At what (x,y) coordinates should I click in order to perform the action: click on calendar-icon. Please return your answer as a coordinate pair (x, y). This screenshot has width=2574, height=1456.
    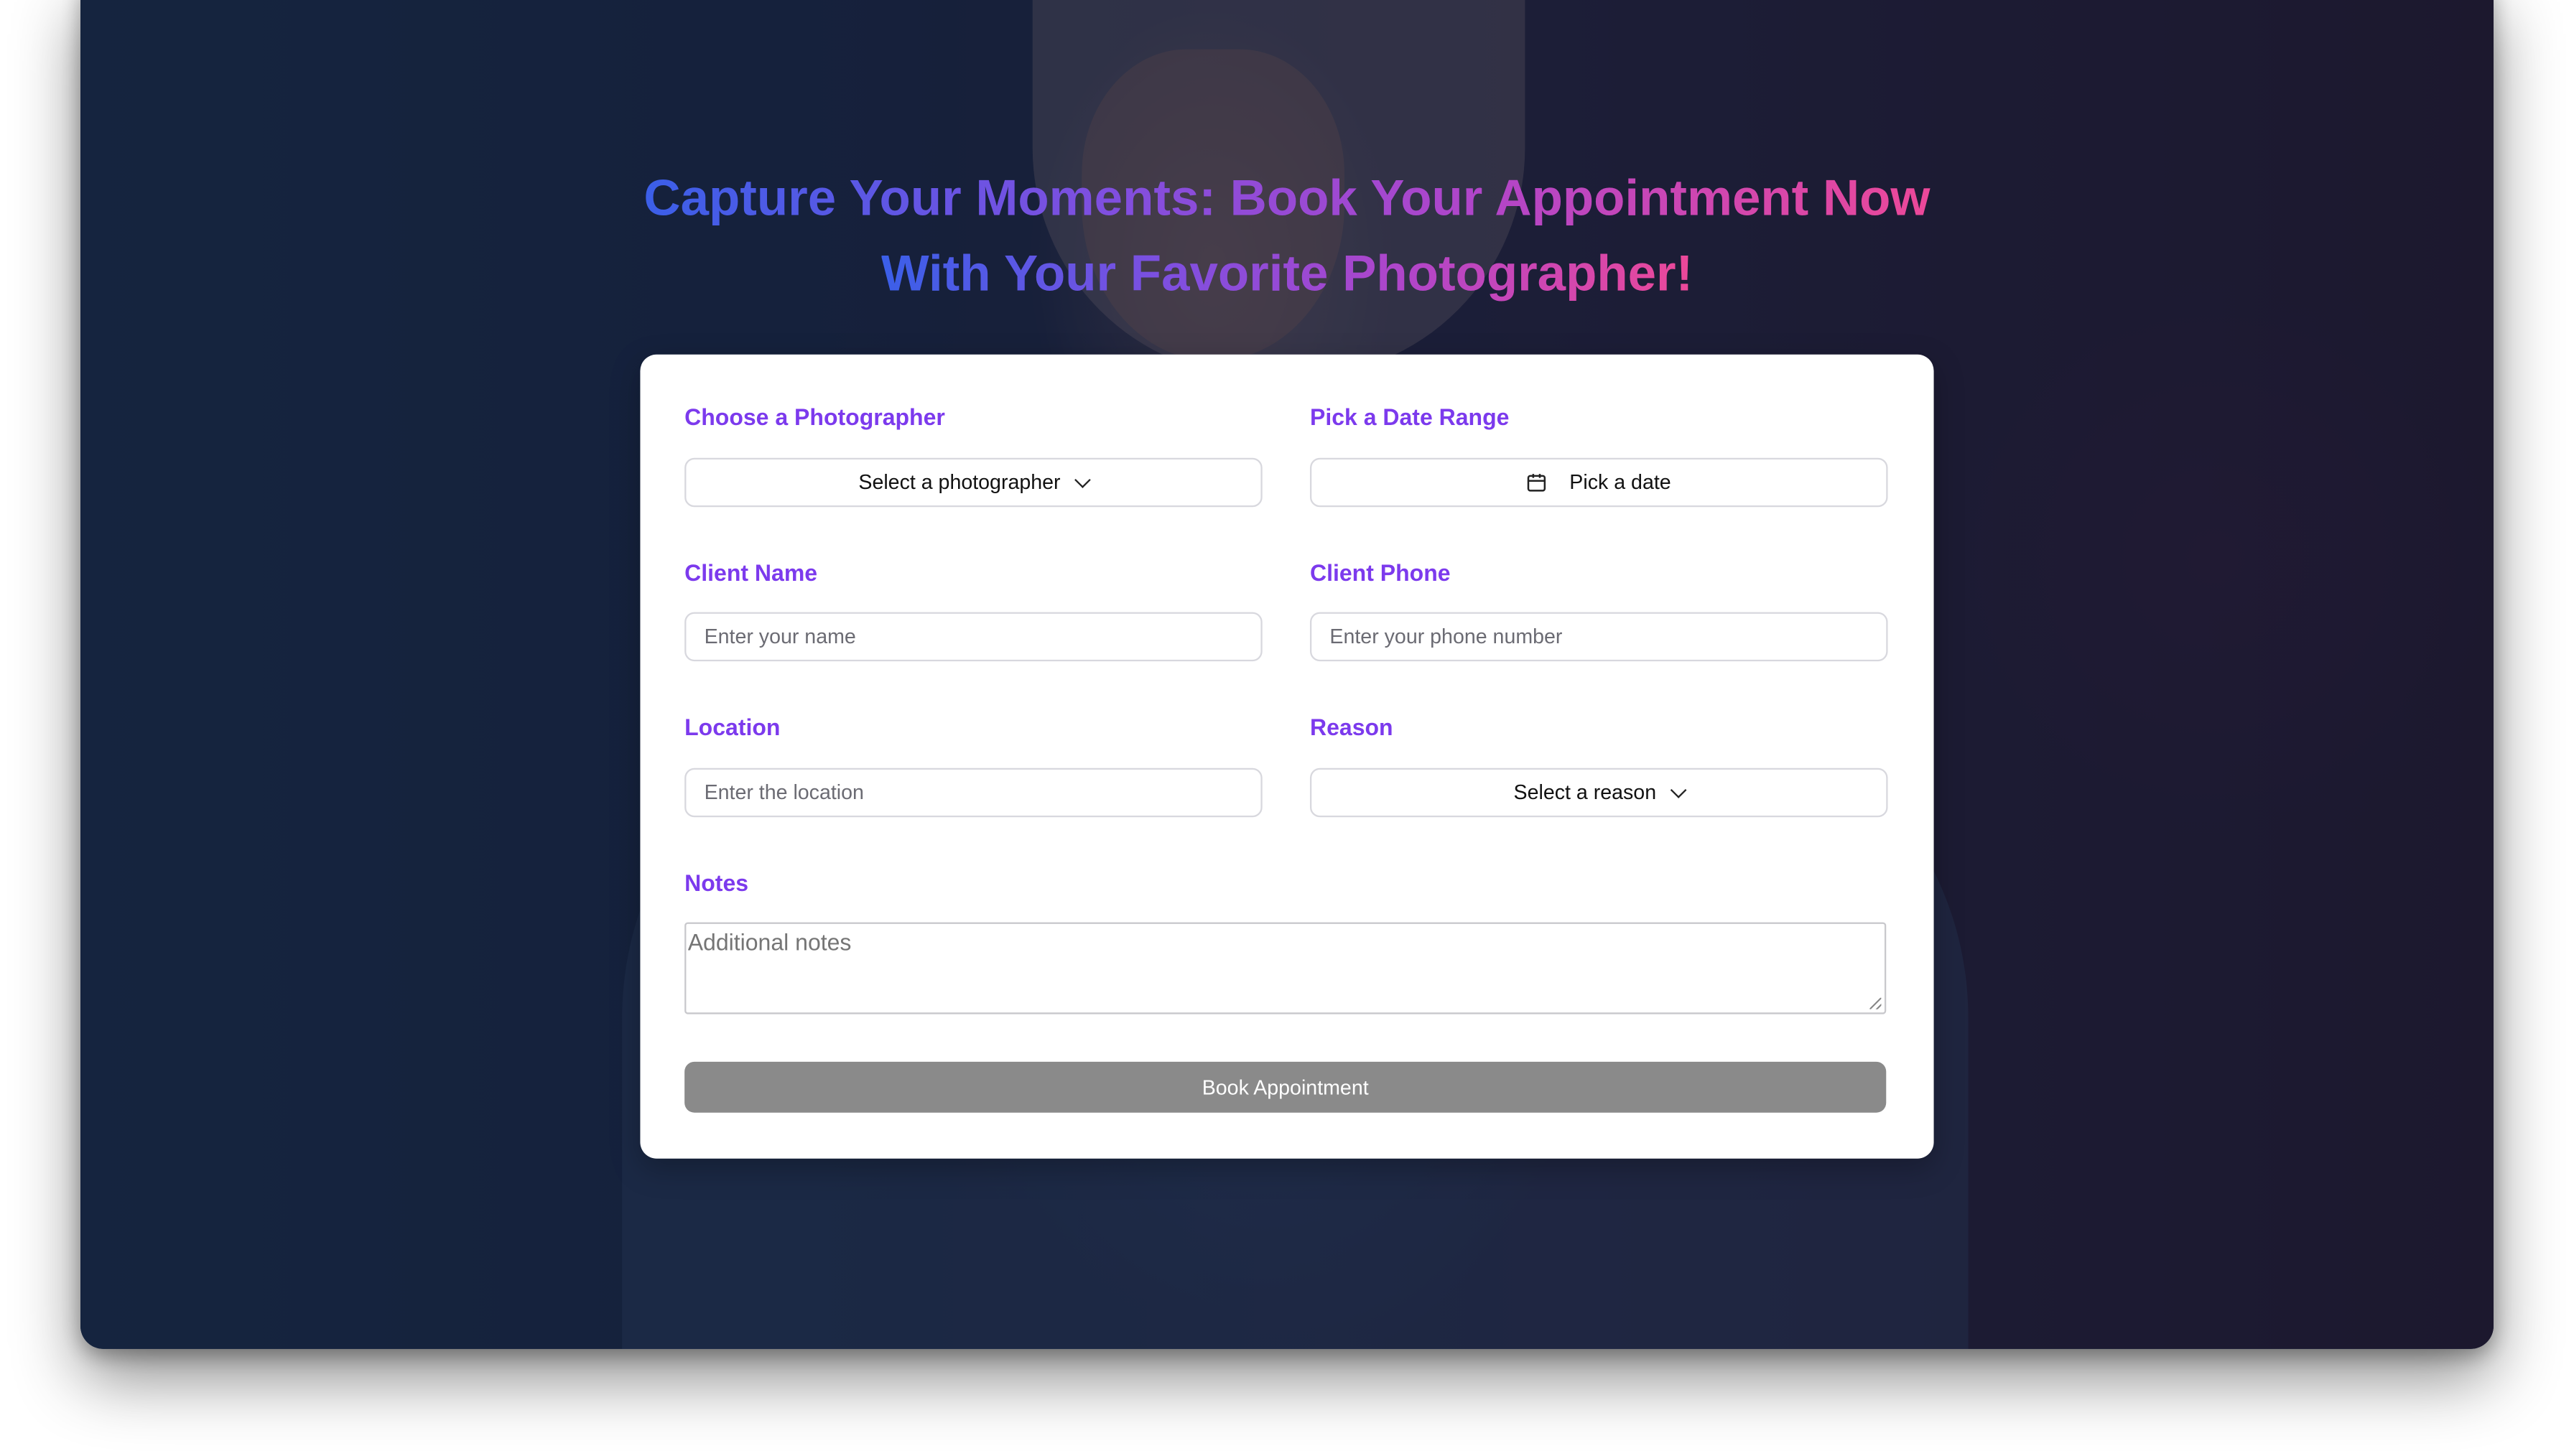
    Looking at the image, I should click on (1536, 483).